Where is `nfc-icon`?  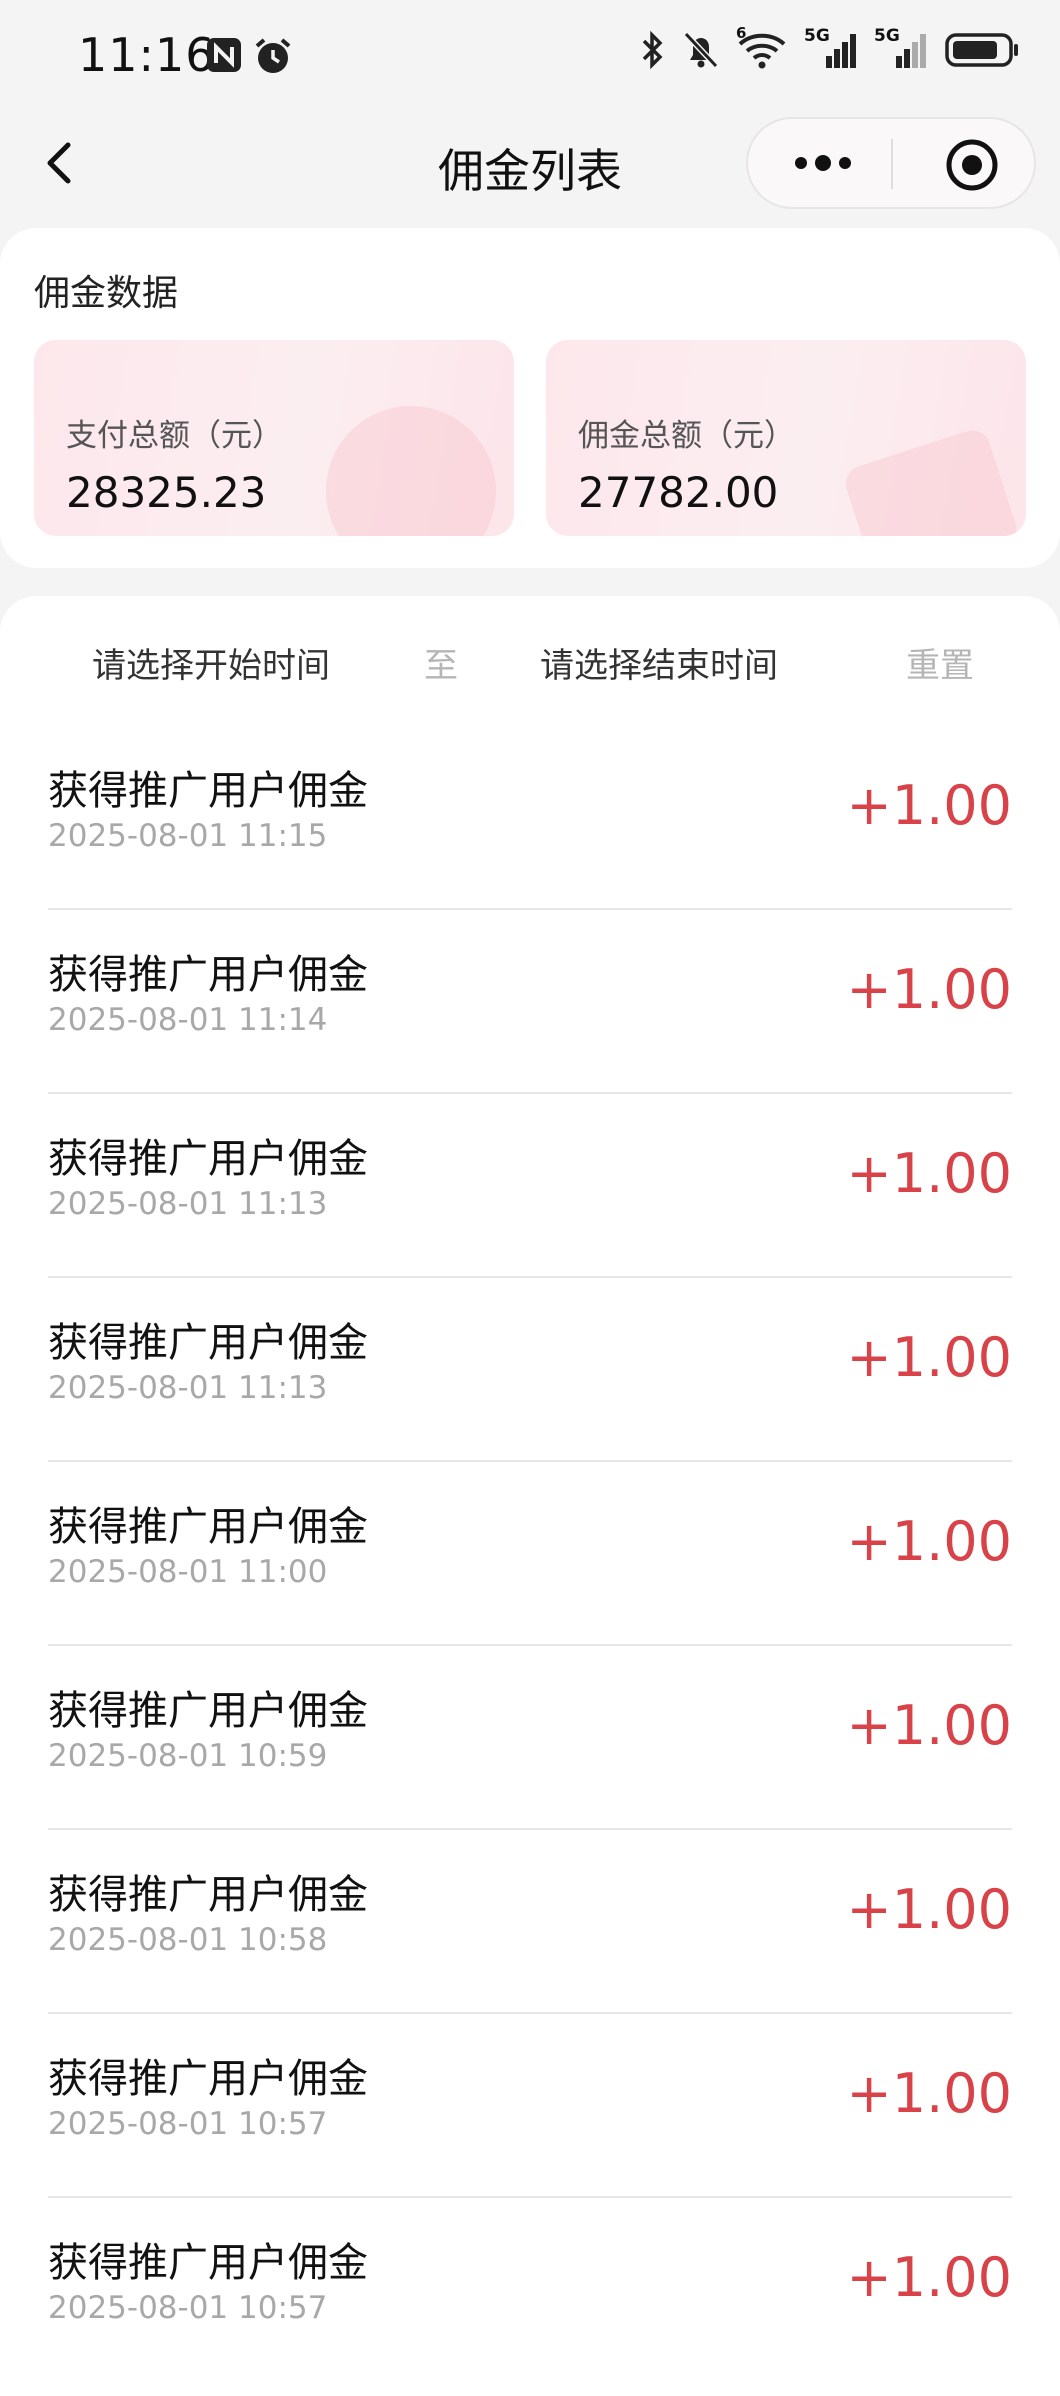
nfc-icon is located at coordinates (224, 55).